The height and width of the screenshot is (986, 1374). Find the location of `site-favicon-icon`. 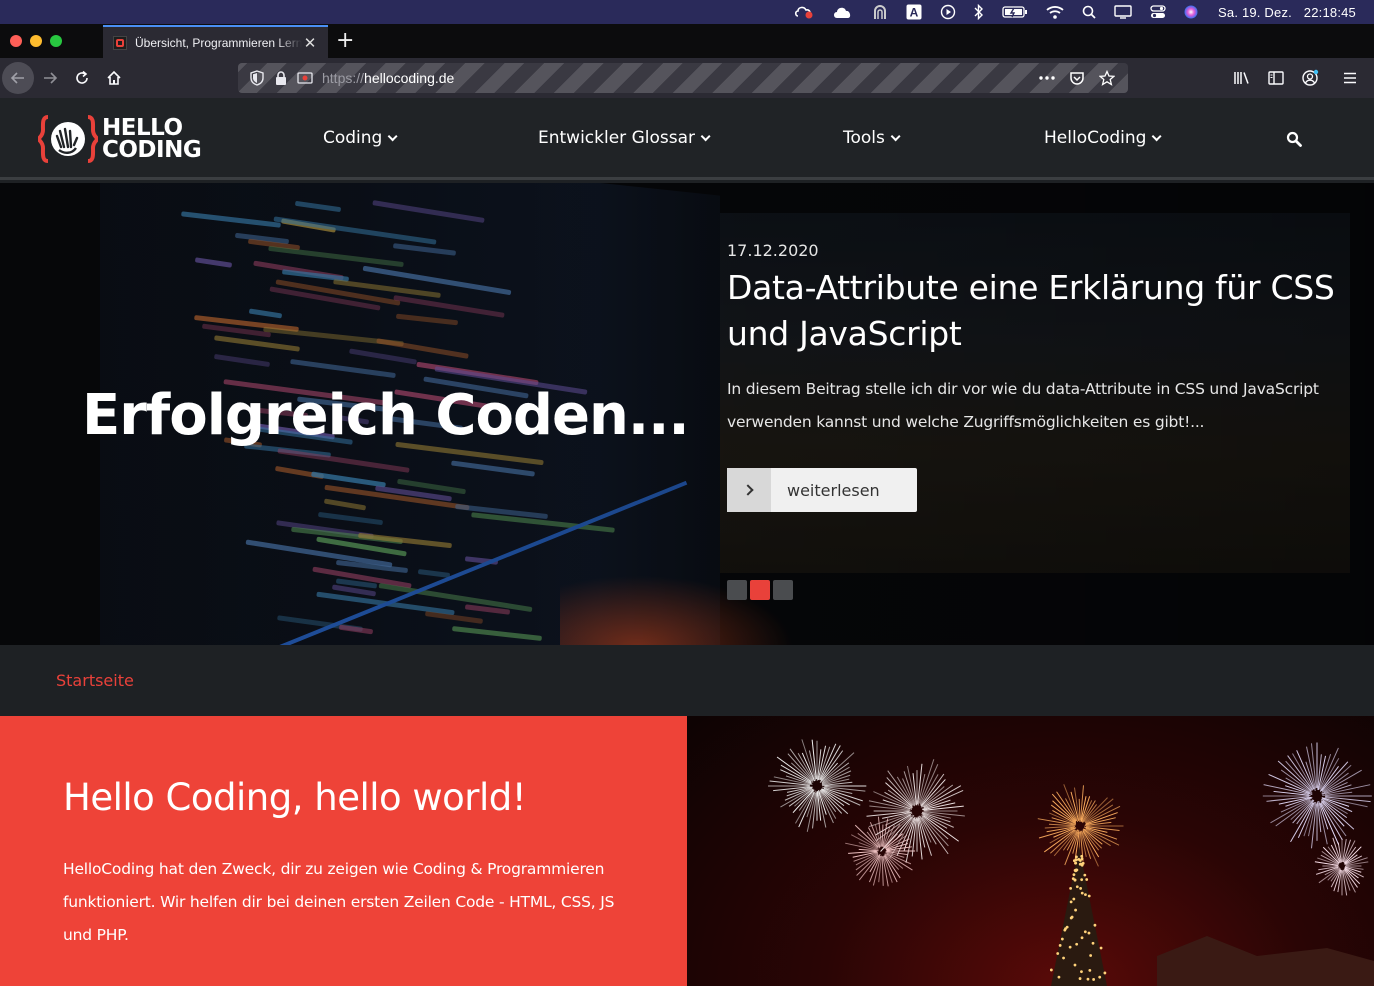

site-favicon-icon is located at coordinates (120, 42).